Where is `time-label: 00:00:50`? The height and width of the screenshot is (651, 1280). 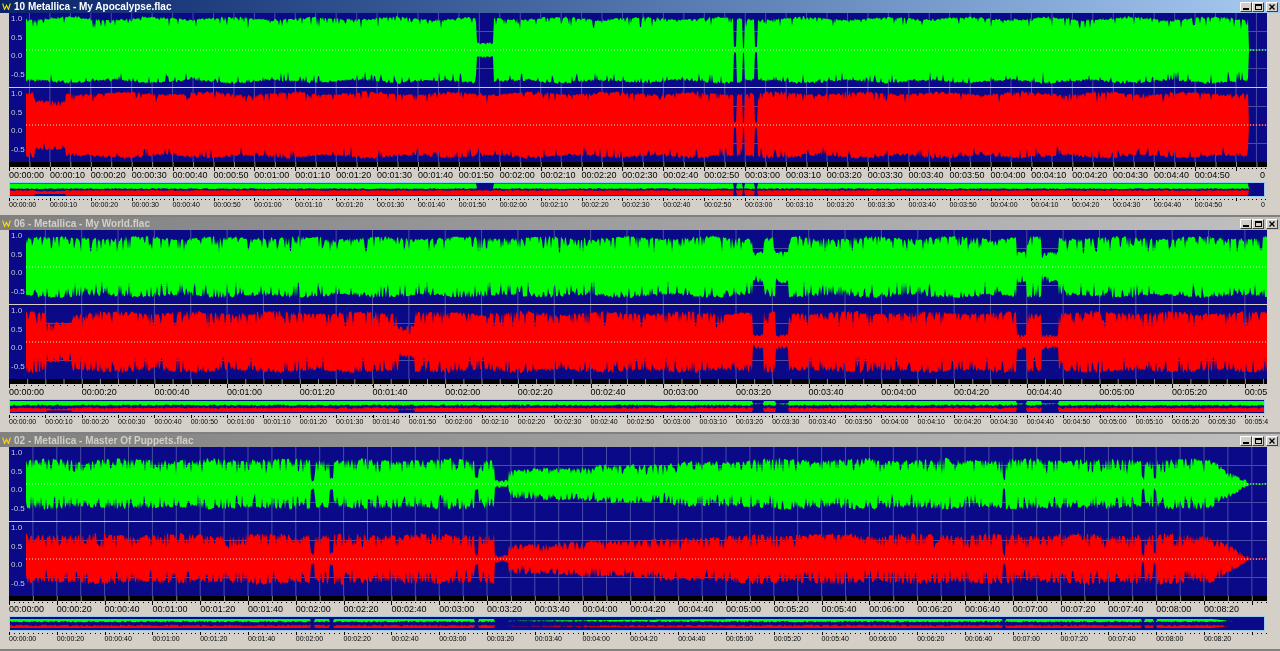
time-label: 00:00:50 is located at coordinates (231, 175).